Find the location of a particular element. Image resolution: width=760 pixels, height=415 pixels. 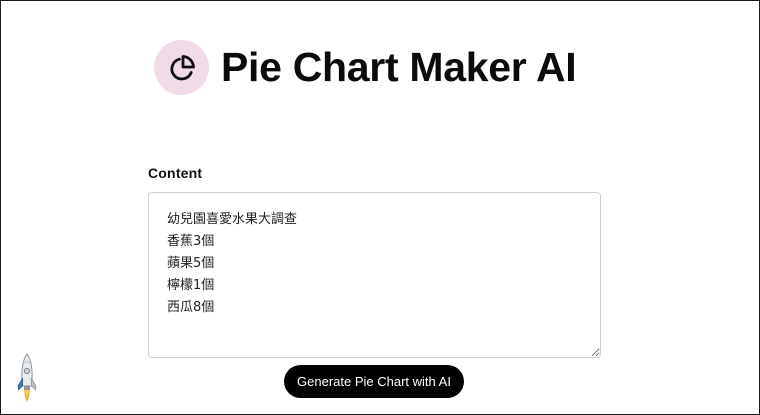

pie-chart-icon is located at coordinates (182, 67).